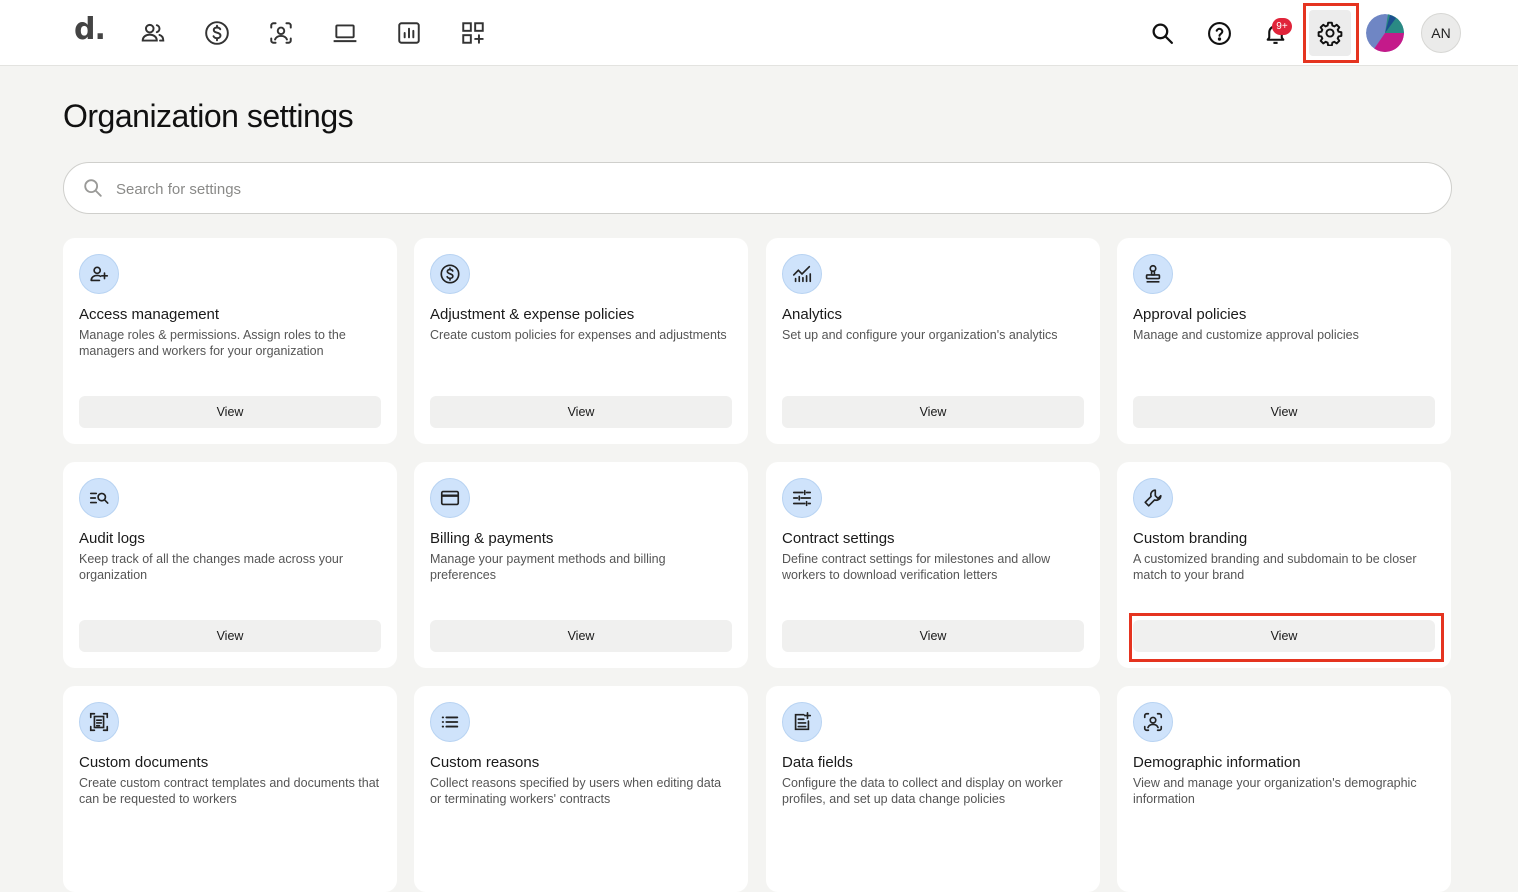 Image resolution: width=1518 pixels, height=892 pixels. I want to click on report-icon, so click(409, 33).